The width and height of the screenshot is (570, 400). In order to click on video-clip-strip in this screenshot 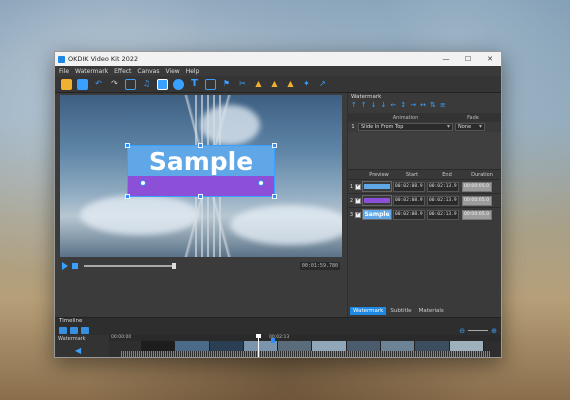, I will do `click(312, 346)`.